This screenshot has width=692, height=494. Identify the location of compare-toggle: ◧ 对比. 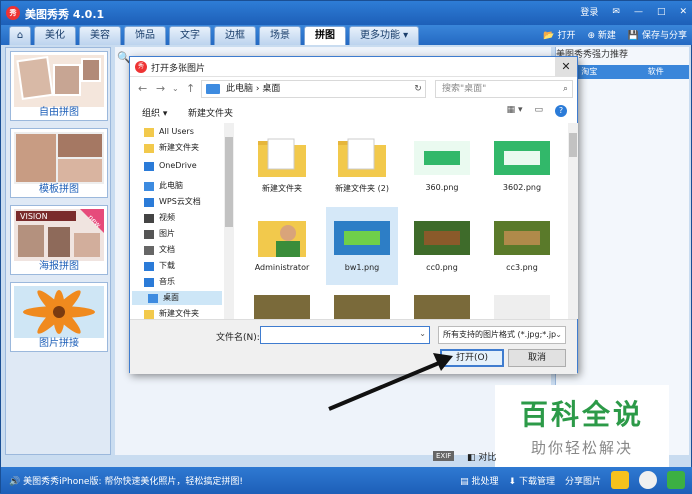
(481, 456).